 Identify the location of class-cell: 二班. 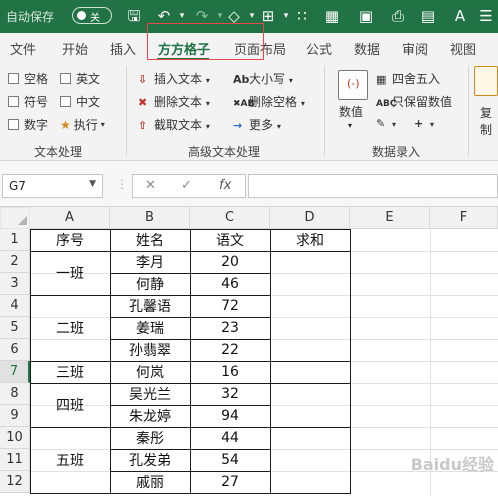
(70, 328).